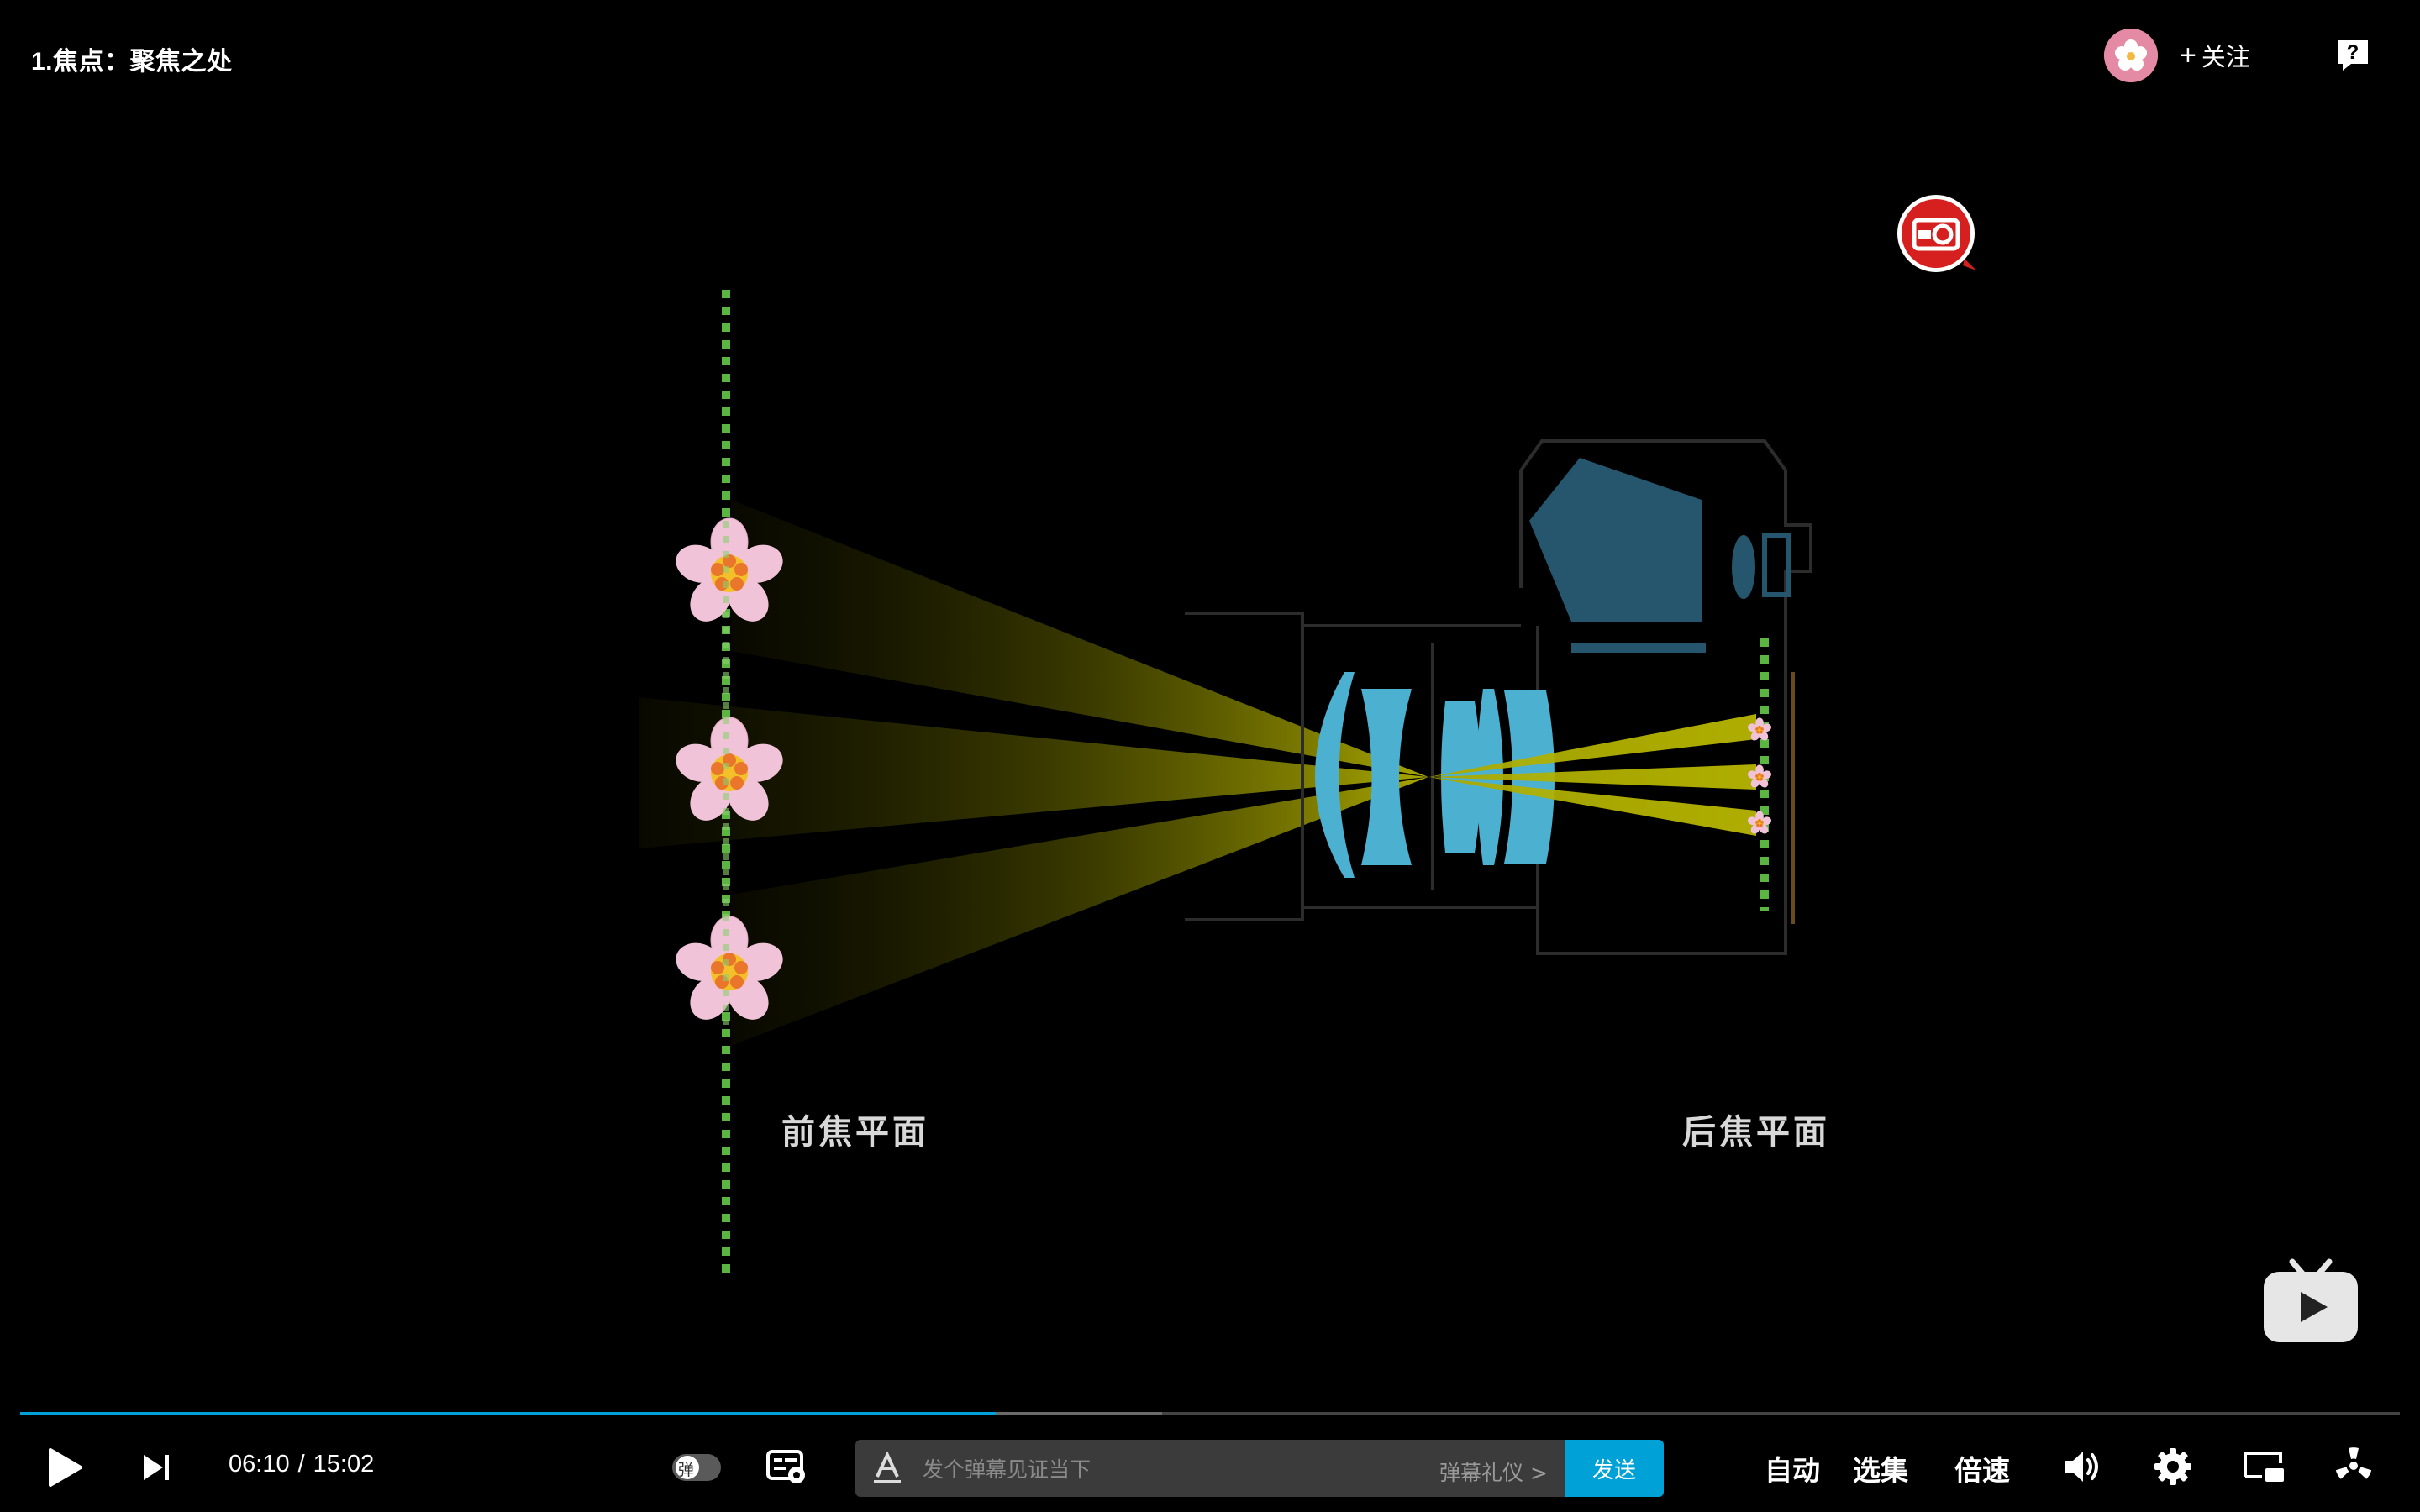 This screenshot has width=2420, height=1512. What do you see at coordinates (687, 1470) in the screenshot?
I see `danmaku-toggle-glyph: 弹` at bounding box center [687, 1470].